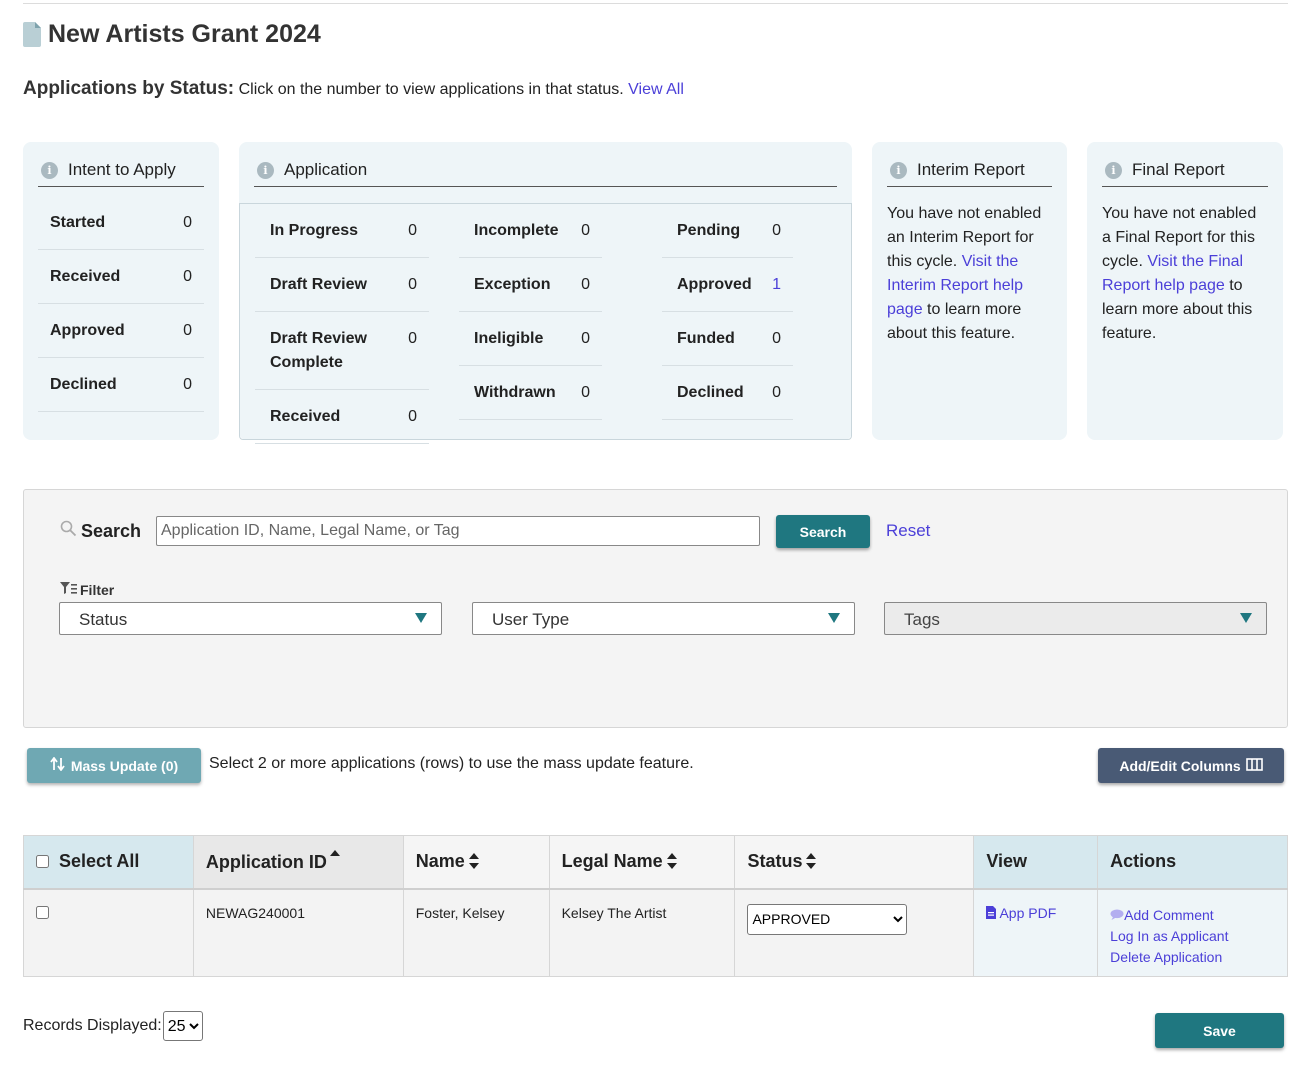  I want to click on approved-count-link: 1, so click(776, 285).